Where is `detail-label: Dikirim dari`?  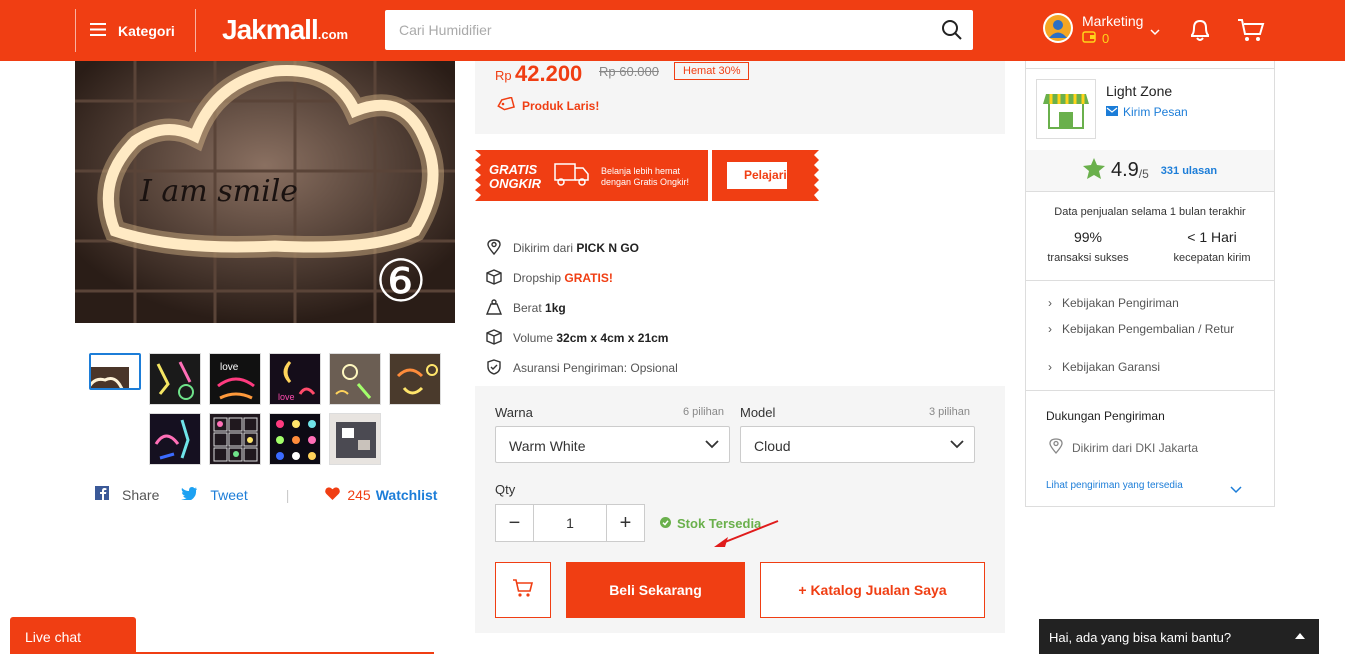
detail-label: Dikirim dari is located at coordinates (543, 248).